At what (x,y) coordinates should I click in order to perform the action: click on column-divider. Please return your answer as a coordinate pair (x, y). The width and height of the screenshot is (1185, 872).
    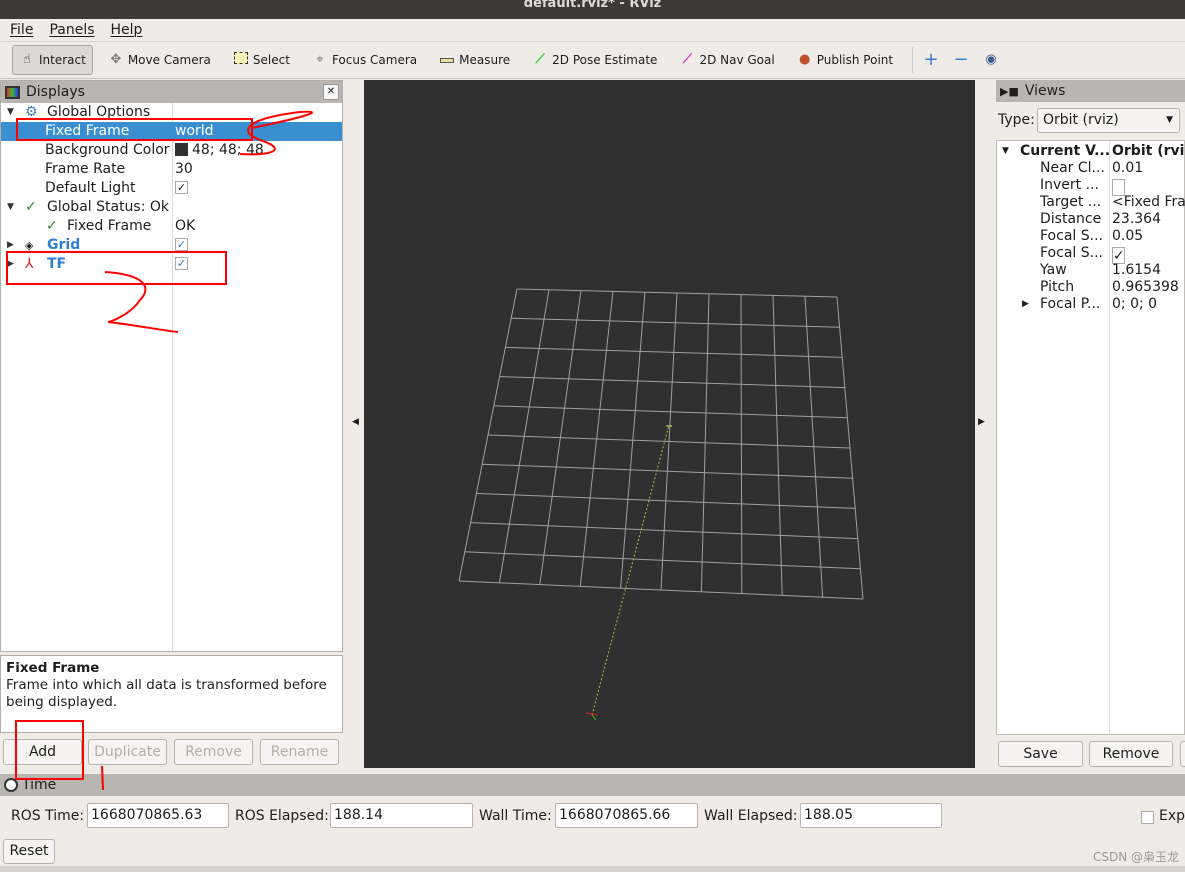
    Looking at the image, I should click on (1109, 437).